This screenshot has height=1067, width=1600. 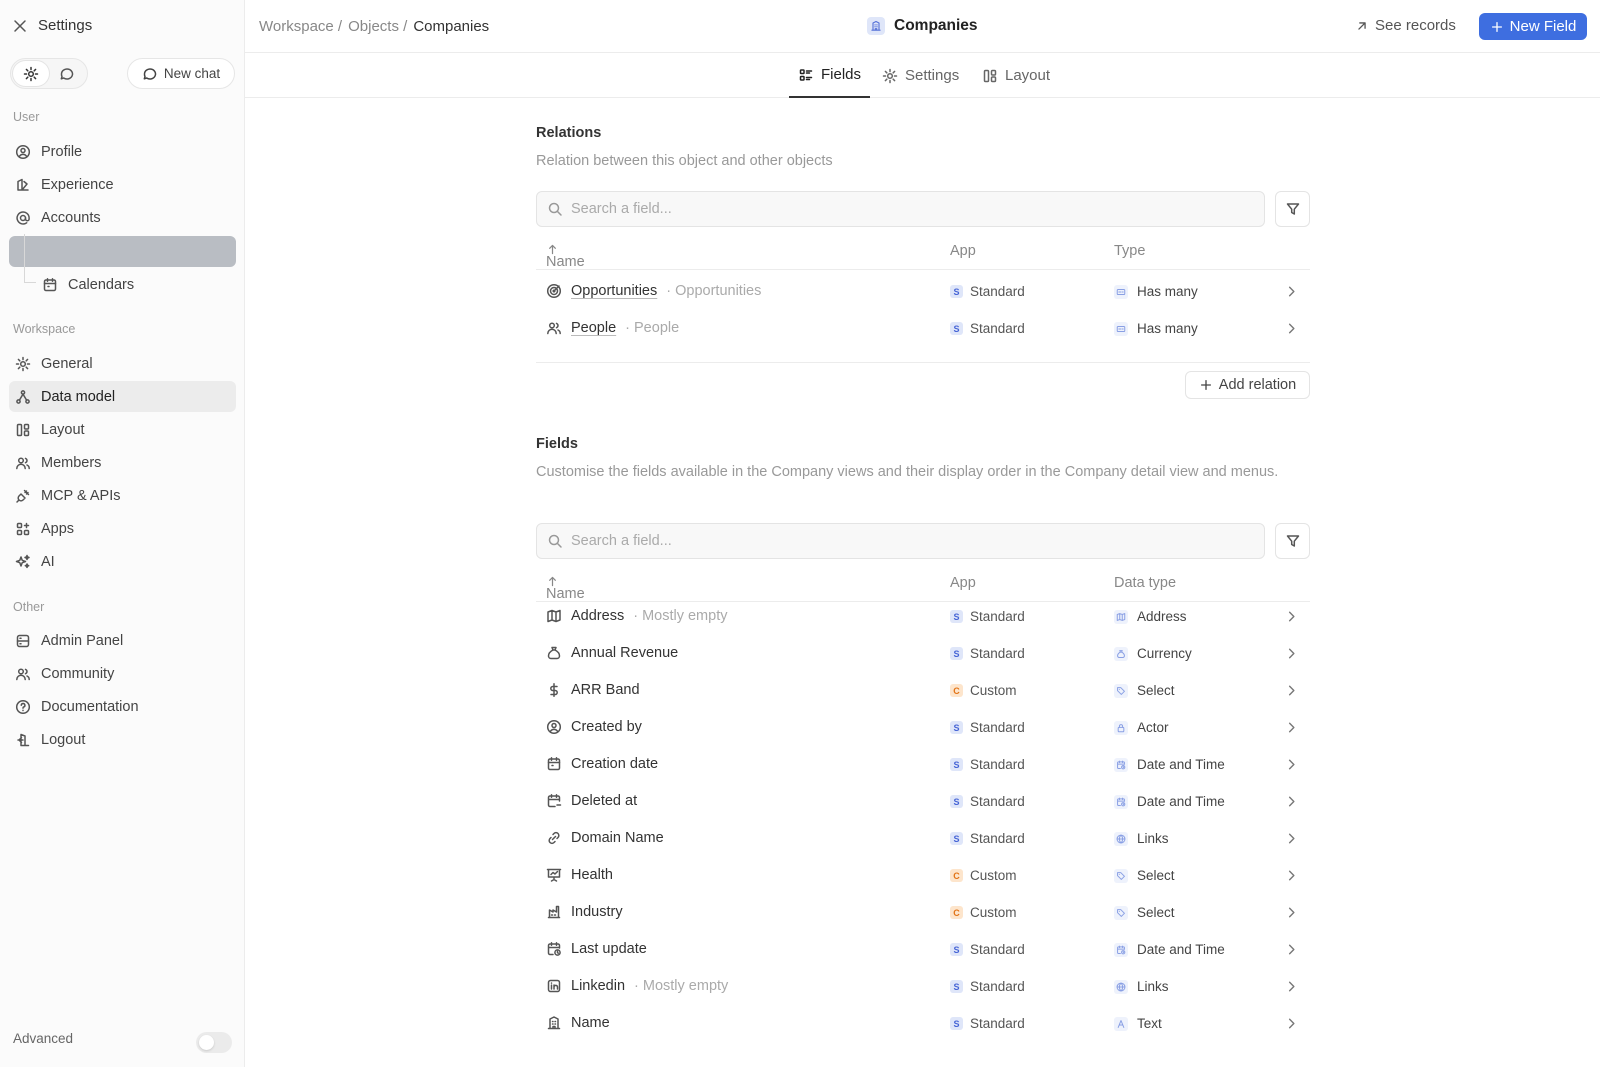 What do you see at coordinates (923, 728) in the screenshot?
I see `table-row: Created by S Standard Actor` at bounding box center [923, 728].